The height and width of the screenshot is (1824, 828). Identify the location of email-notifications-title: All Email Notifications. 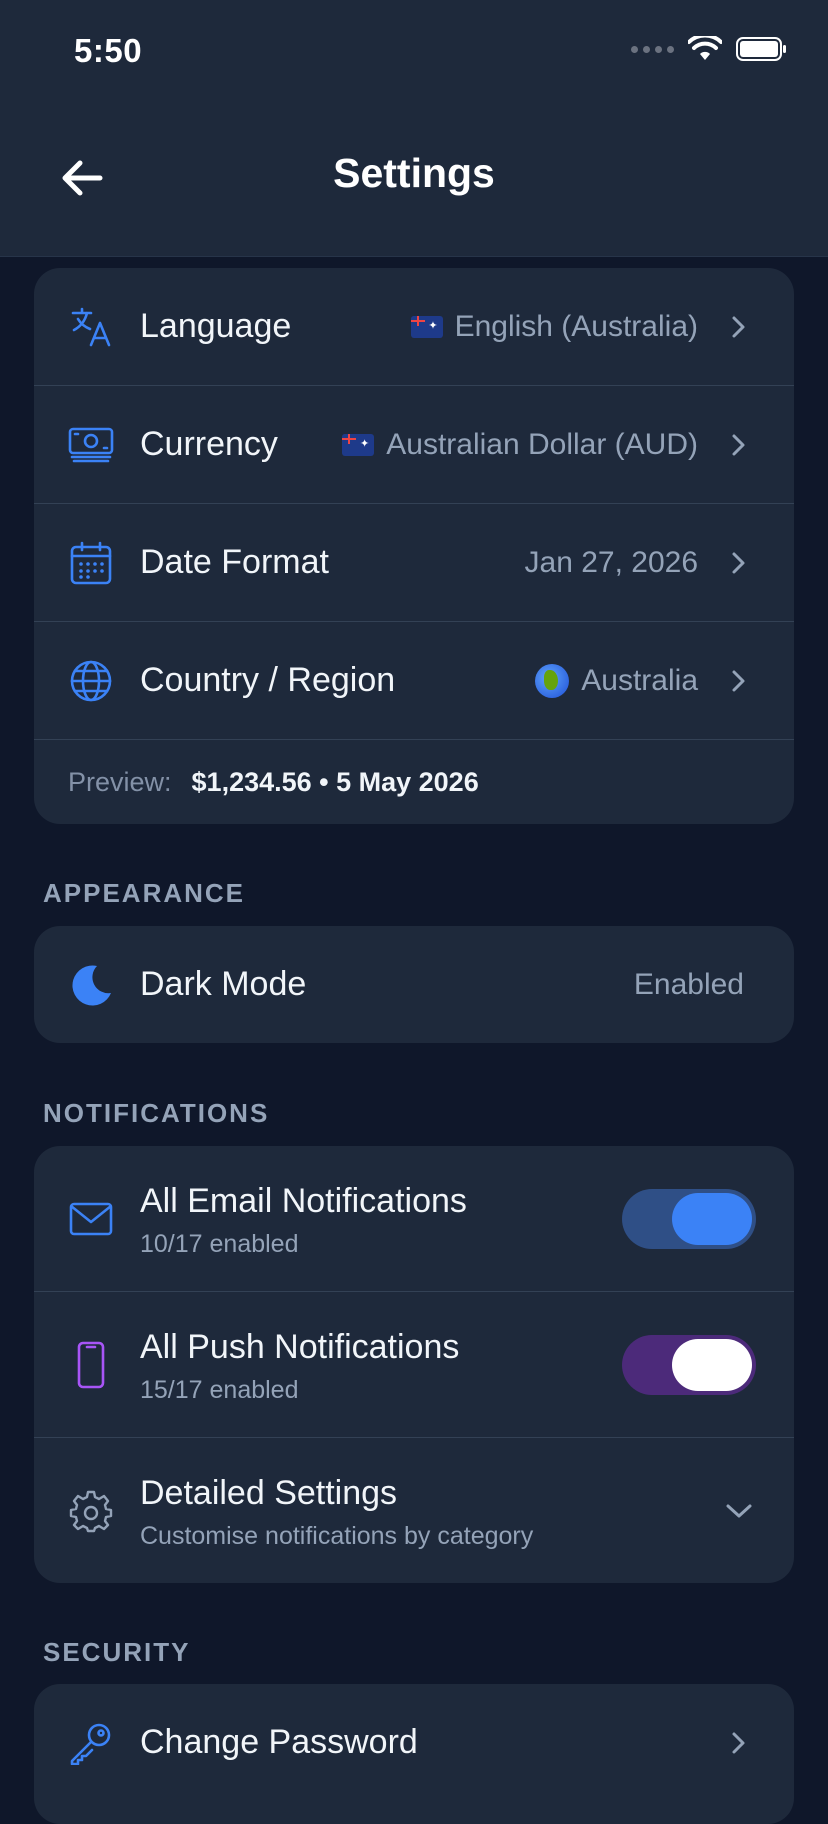
(303, 1201).